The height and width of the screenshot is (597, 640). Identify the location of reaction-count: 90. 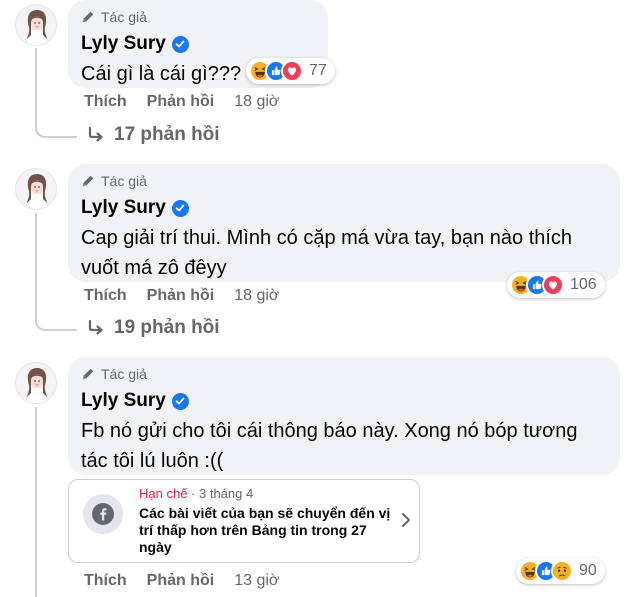
(588, 570).